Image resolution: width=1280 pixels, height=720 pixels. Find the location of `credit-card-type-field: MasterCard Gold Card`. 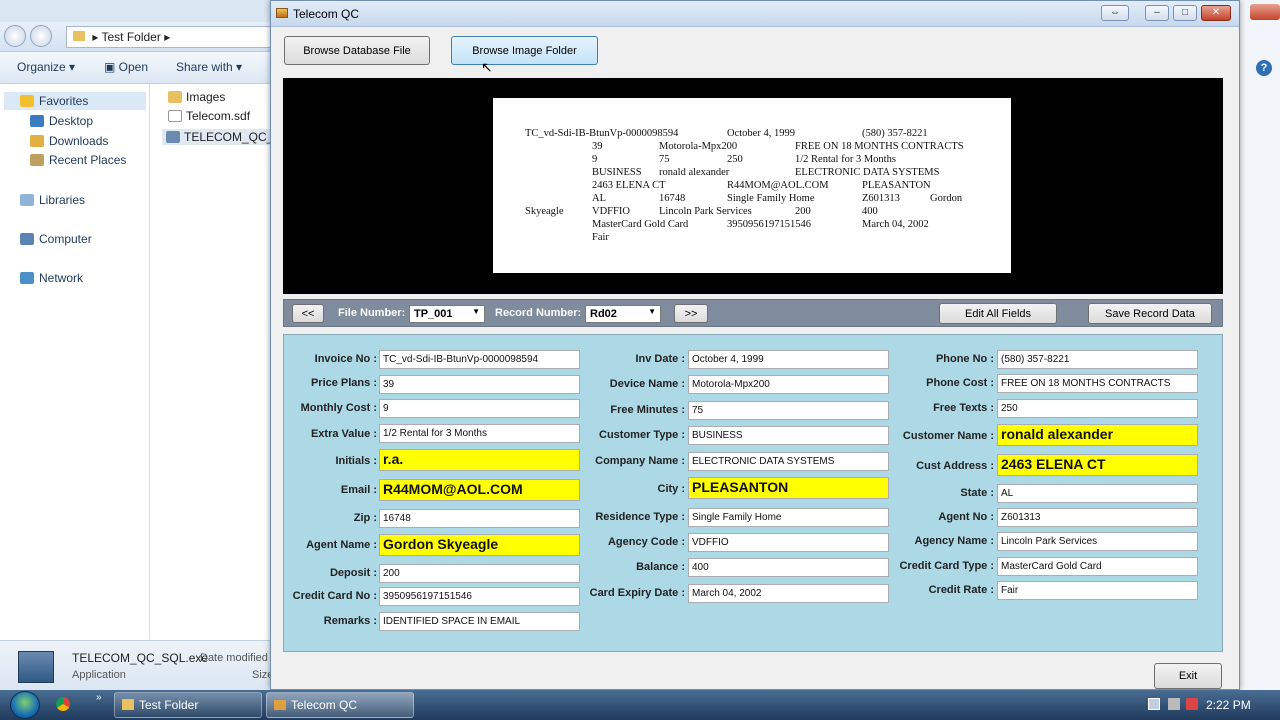

credit-card-type-field: MasterCard Gold Card is located at coordinates (1097, 566).